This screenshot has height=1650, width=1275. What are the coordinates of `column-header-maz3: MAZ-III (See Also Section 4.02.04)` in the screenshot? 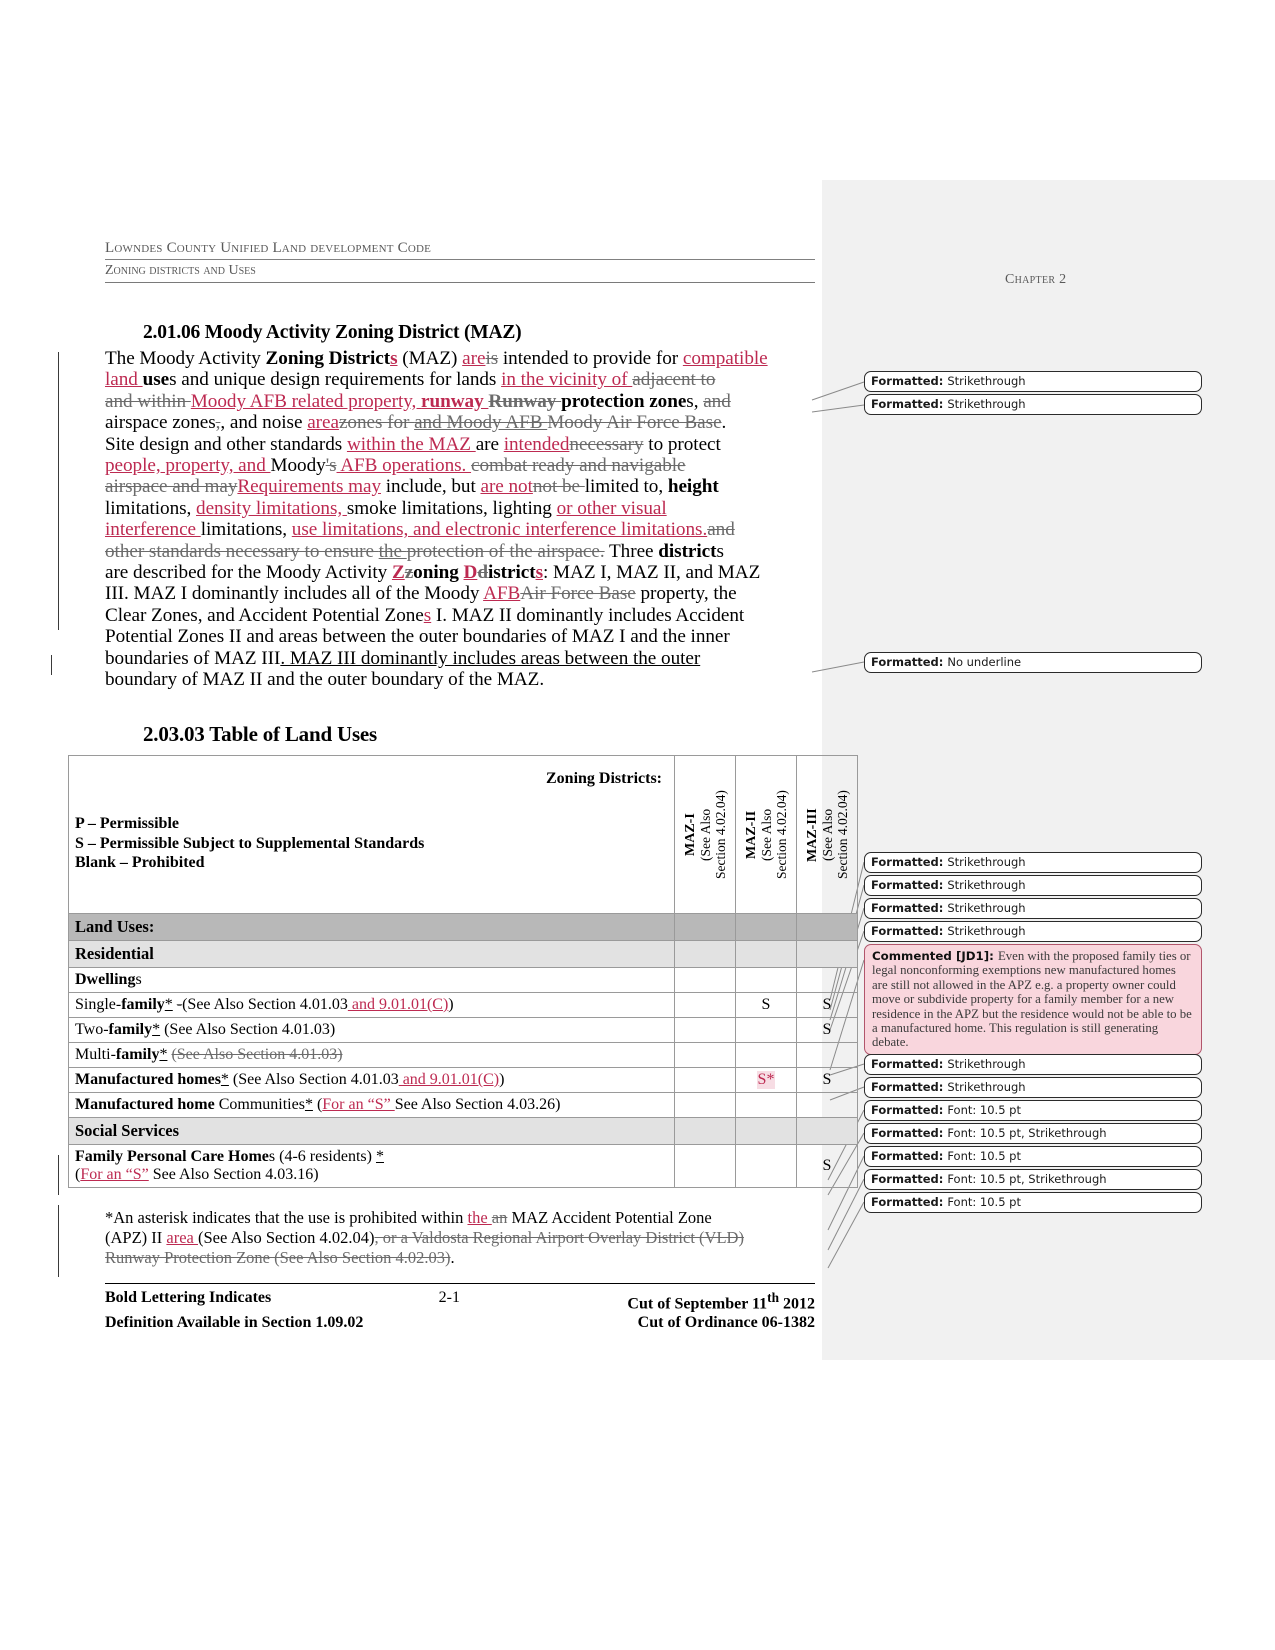 It's located at (827, 834).